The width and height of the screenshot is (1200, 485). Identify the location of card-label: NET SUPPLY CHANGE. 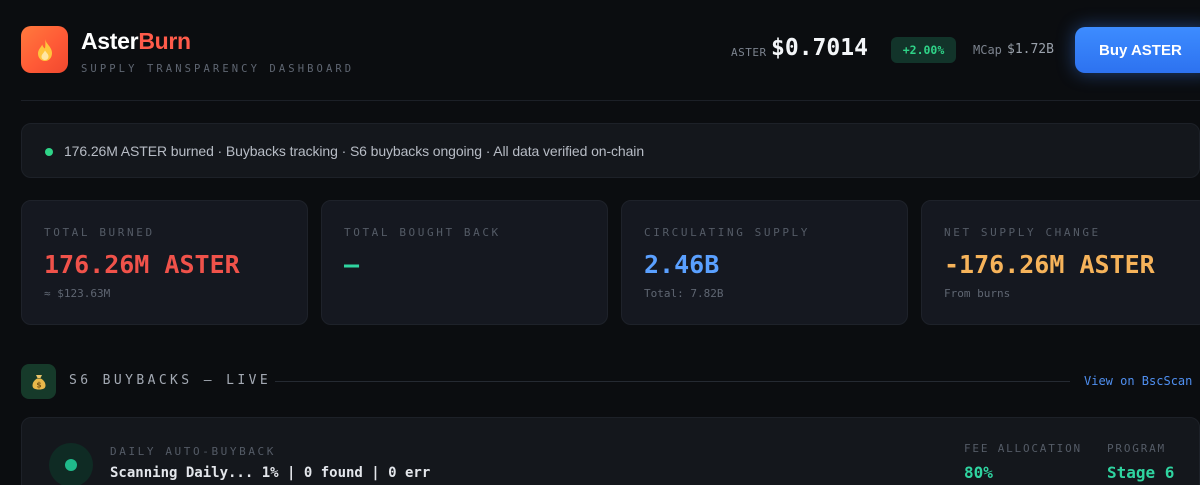
(1022, 232).